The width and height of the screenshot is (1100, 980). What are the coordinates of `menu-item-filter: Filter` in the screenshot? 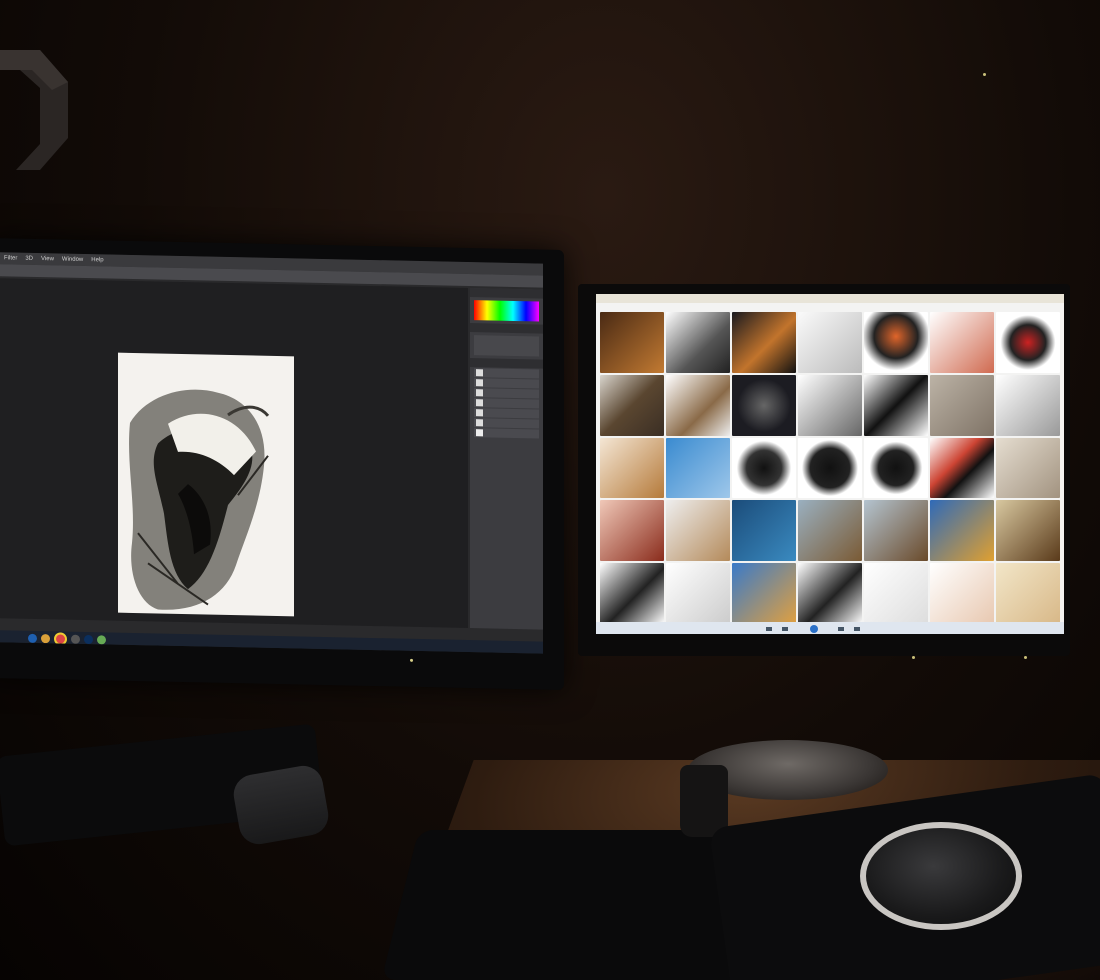 It's located at (10, 258).